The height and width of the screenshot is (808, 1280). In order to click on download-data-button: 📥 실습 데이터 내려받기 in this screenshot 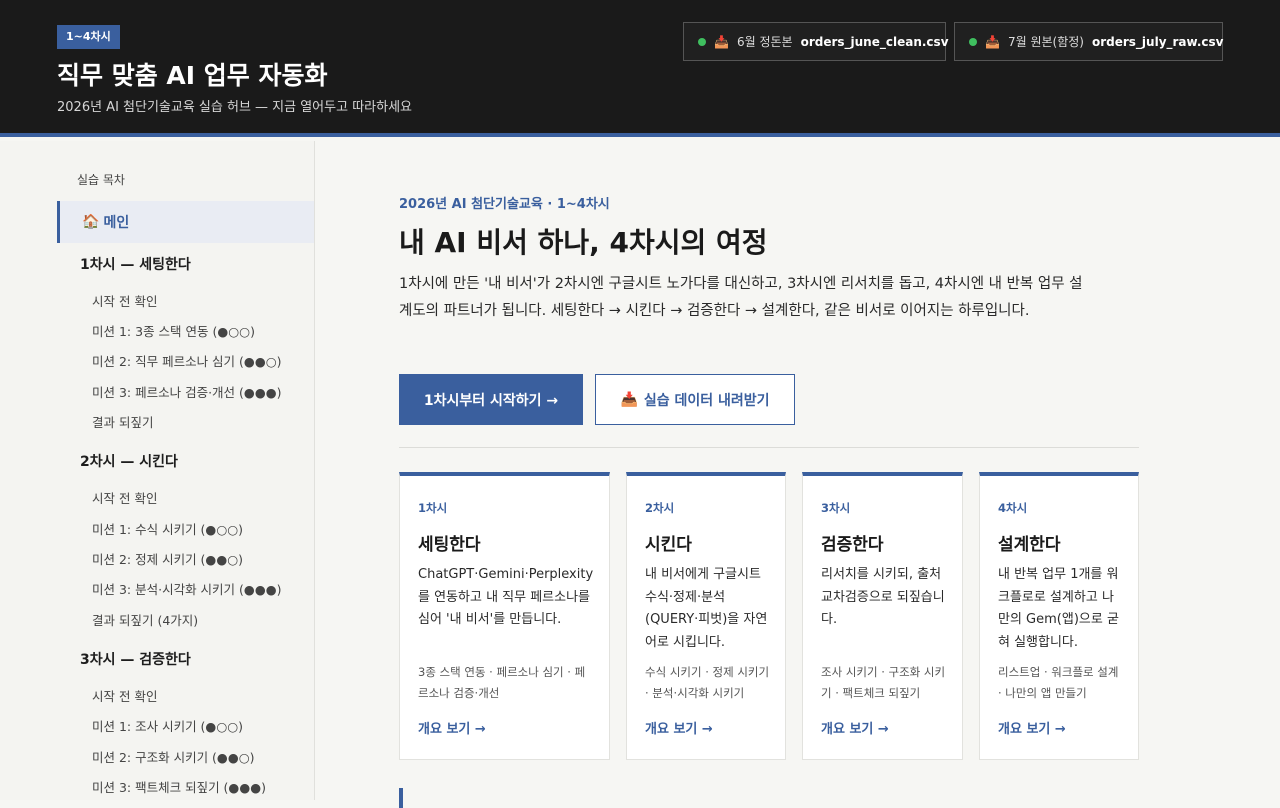, I will do `click(695, 399)`.